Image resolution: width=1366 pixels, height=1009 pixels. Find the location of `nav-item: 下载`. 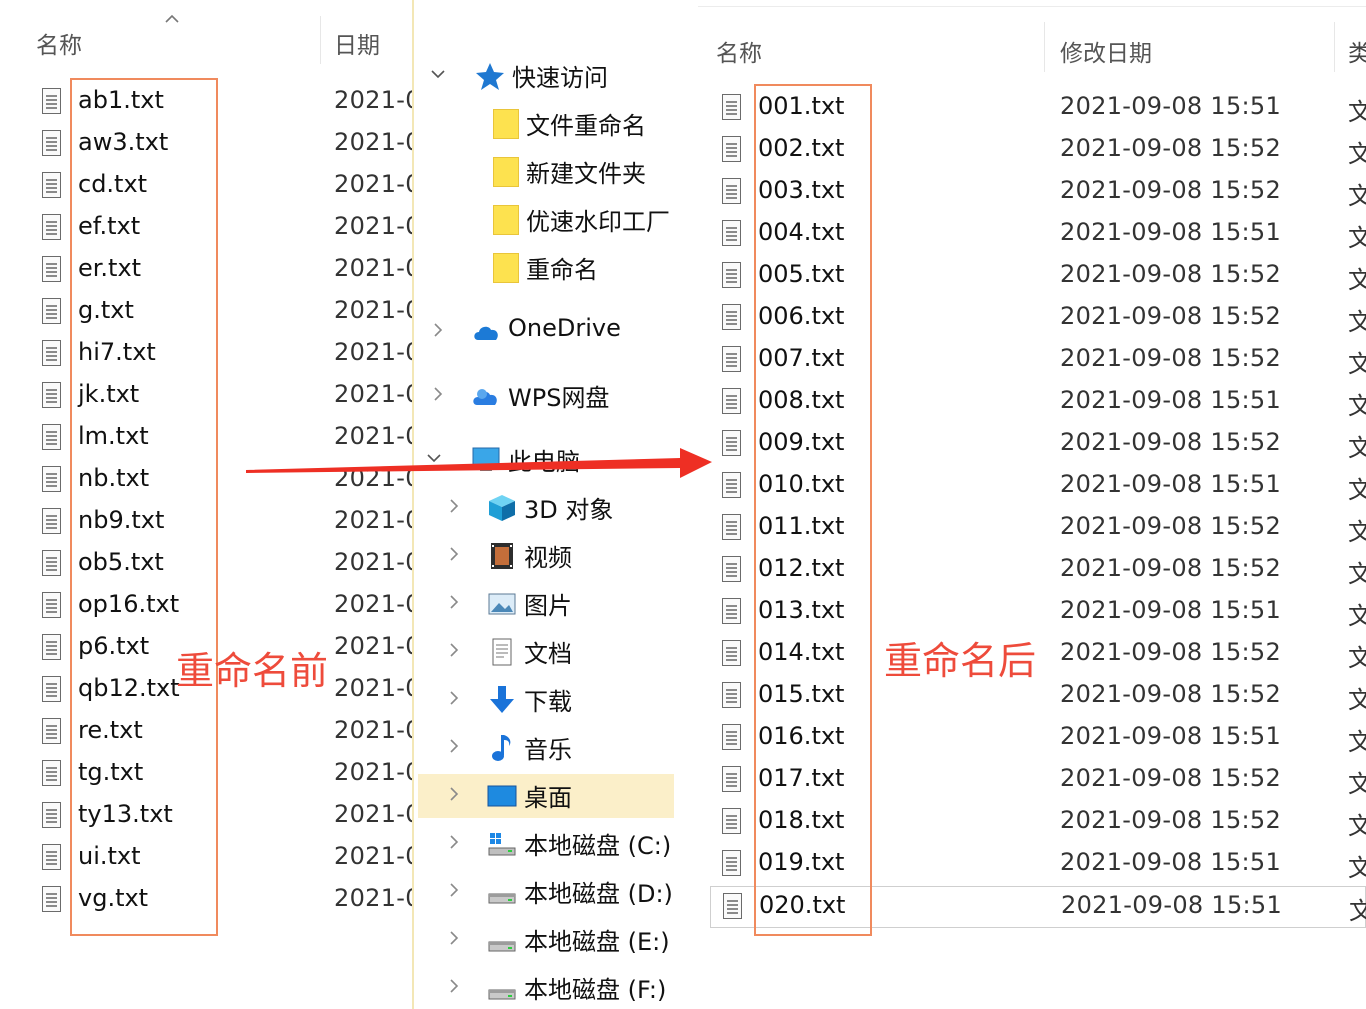

nav-item: 下载 is located at coordinates (546, 700).